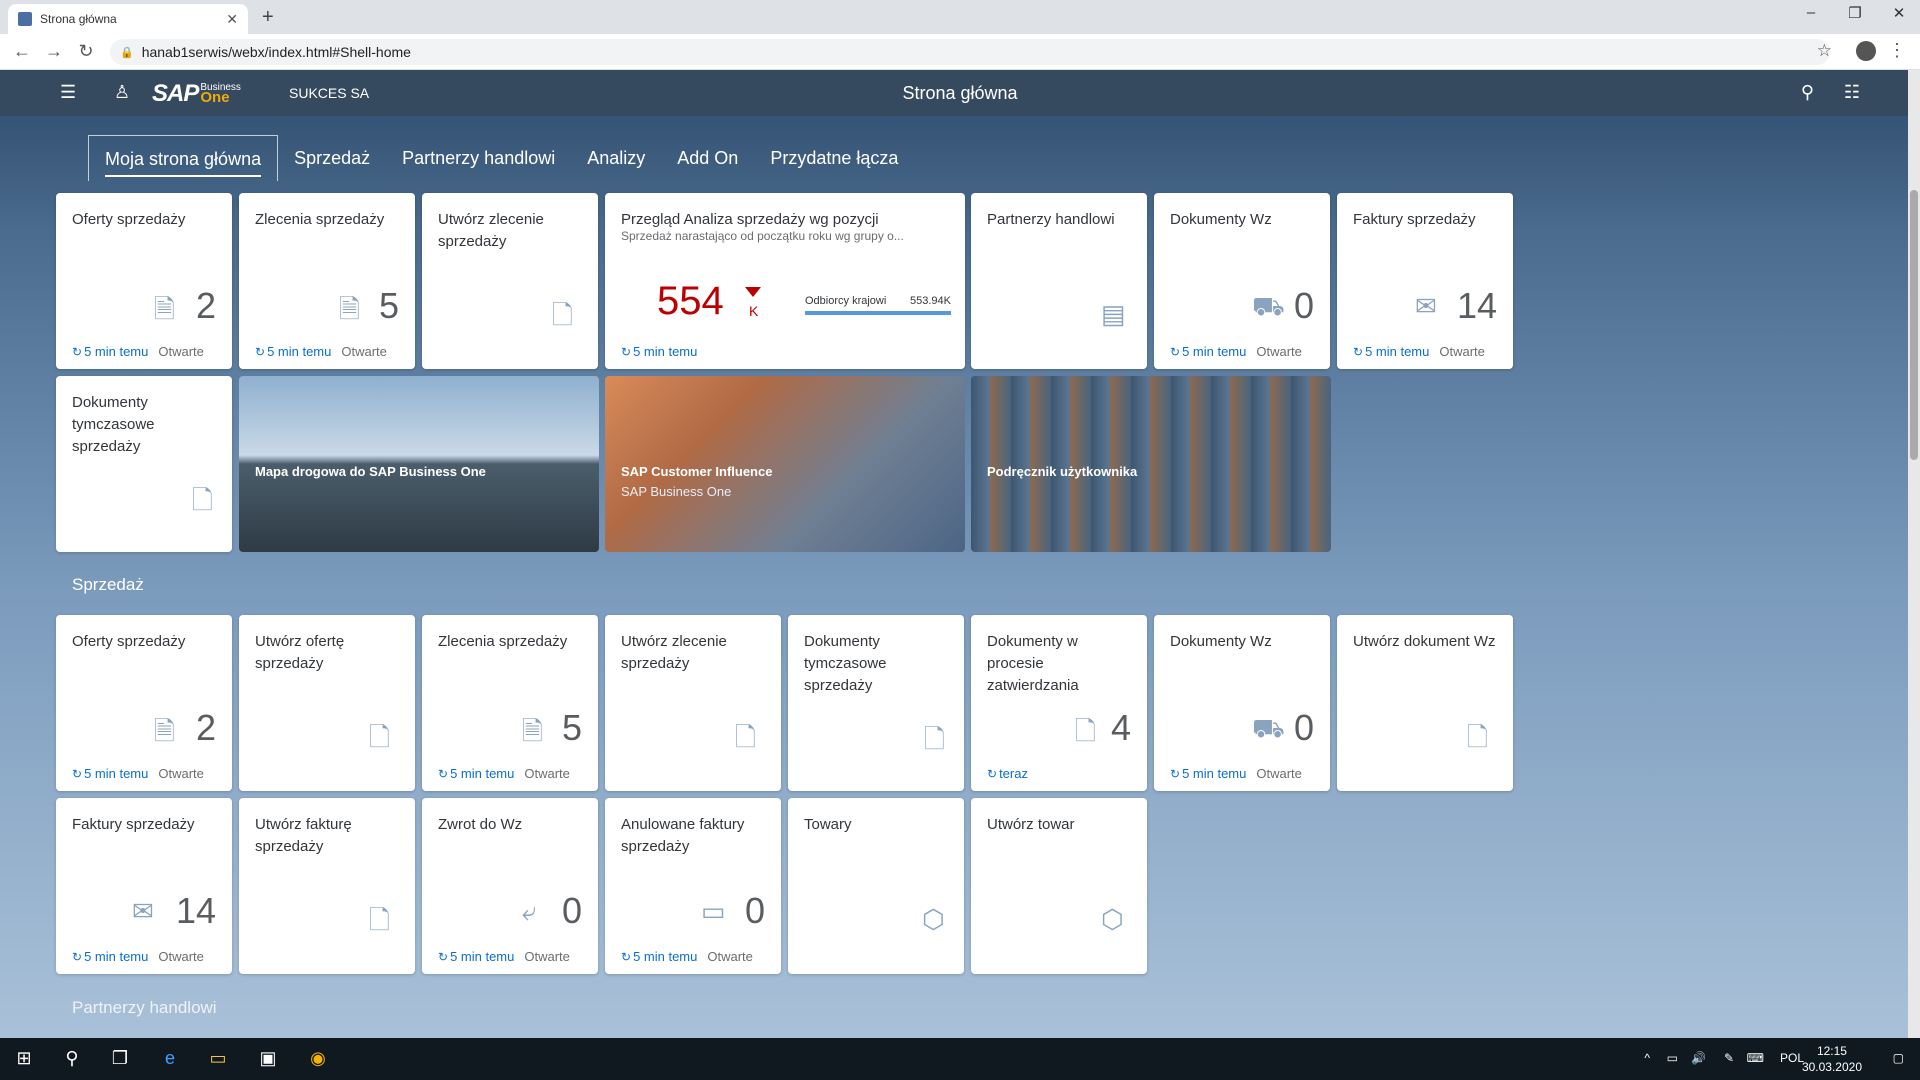 Image resolution: width=1920 pixels, height=1080 pixels. Describe the element at coordinates (1425, 703) in the screenshot. I see `tile-create-delivery: Utwórz dokument Wz 🗋` at that location.